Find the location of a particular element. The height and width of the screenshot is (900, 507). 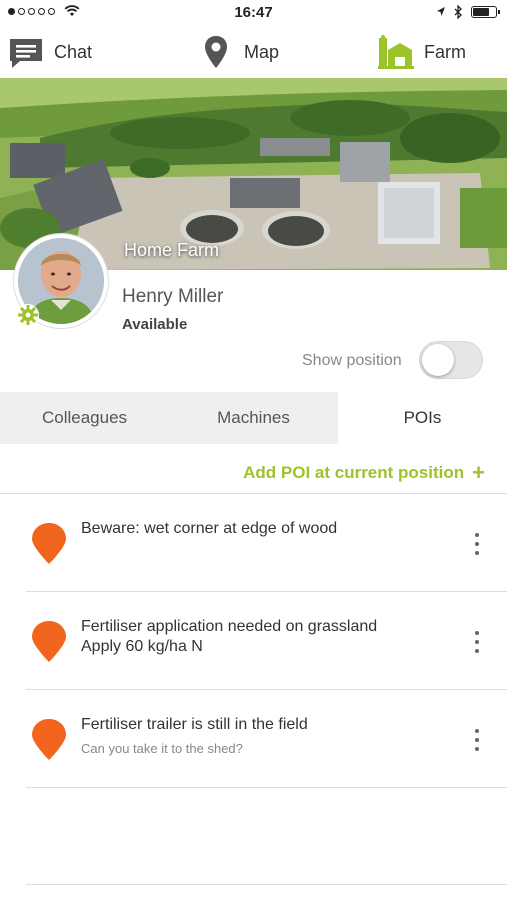

add-poi-label: Add POI at current position is located at coordinates (354, 472).